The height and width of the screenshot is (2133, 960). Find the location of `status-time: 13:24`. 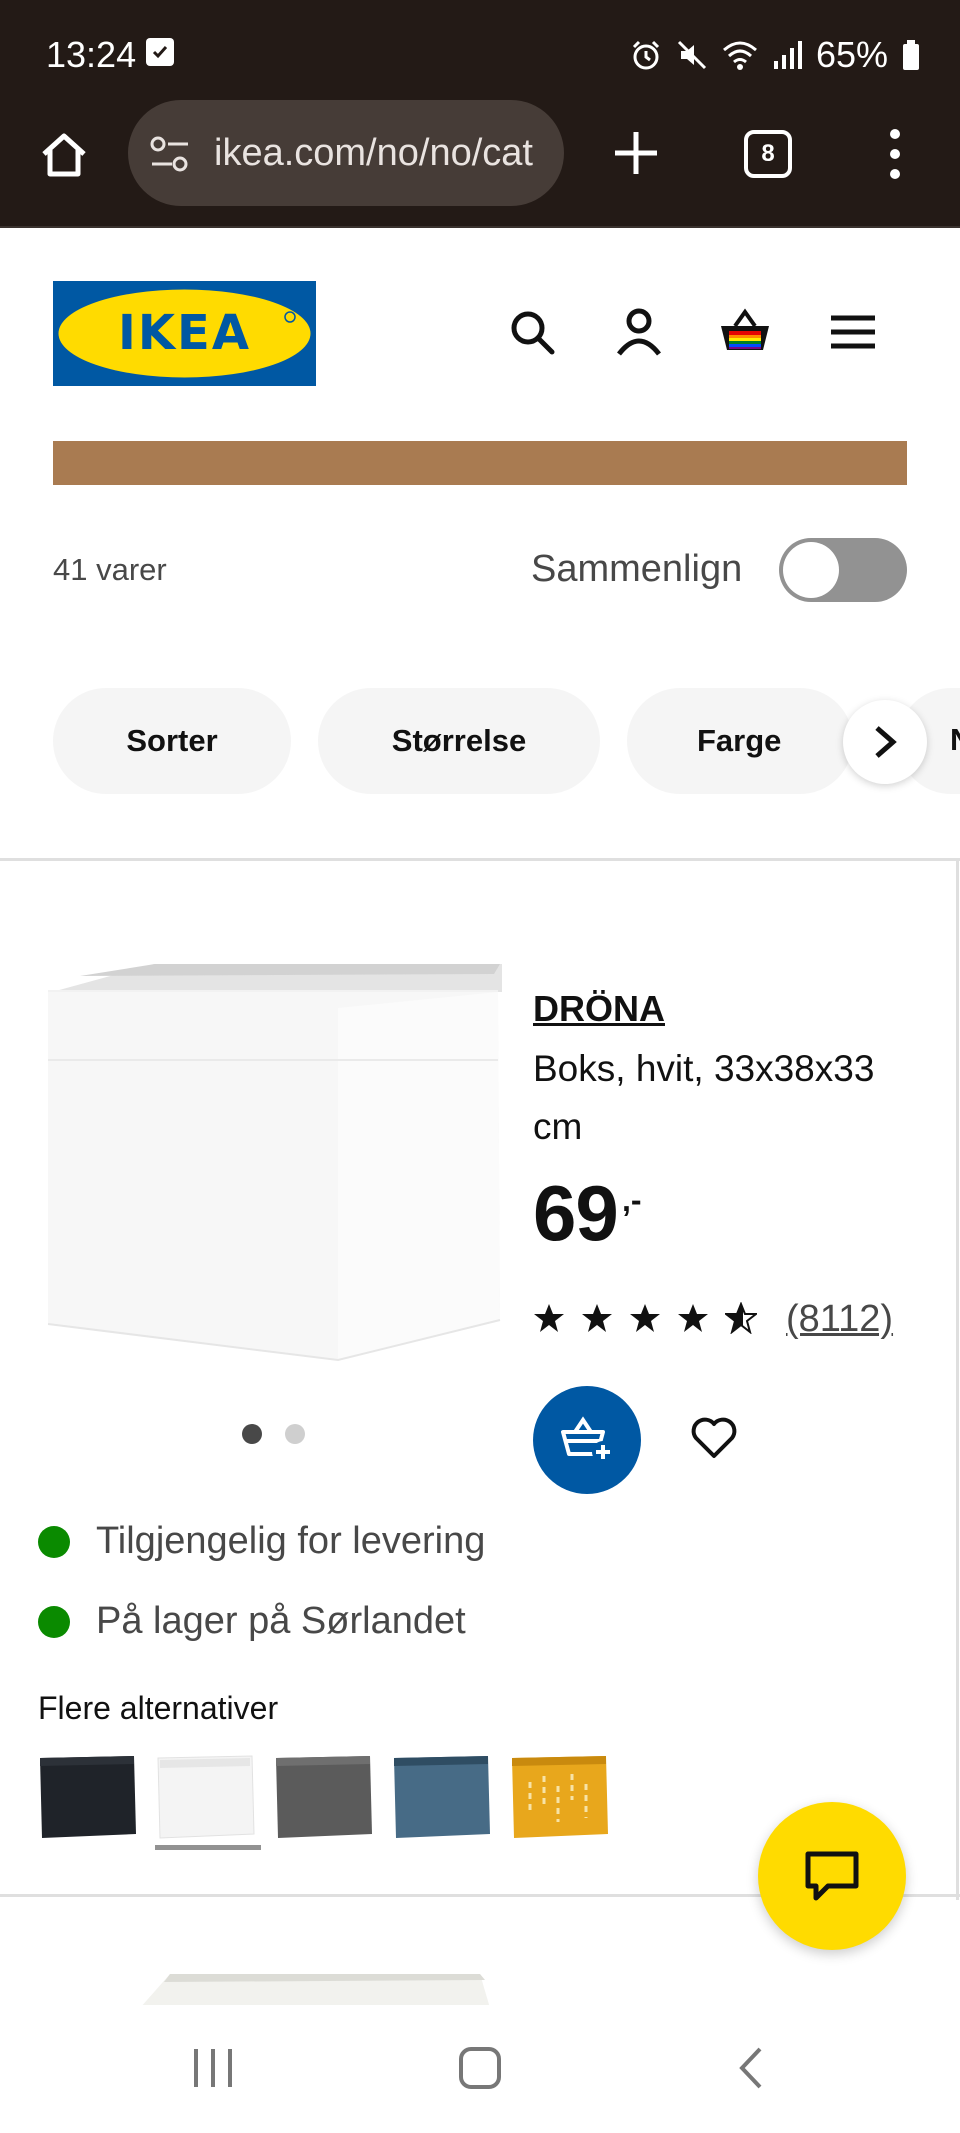

status-time: 13:24 is located at coordinates (91, 54).